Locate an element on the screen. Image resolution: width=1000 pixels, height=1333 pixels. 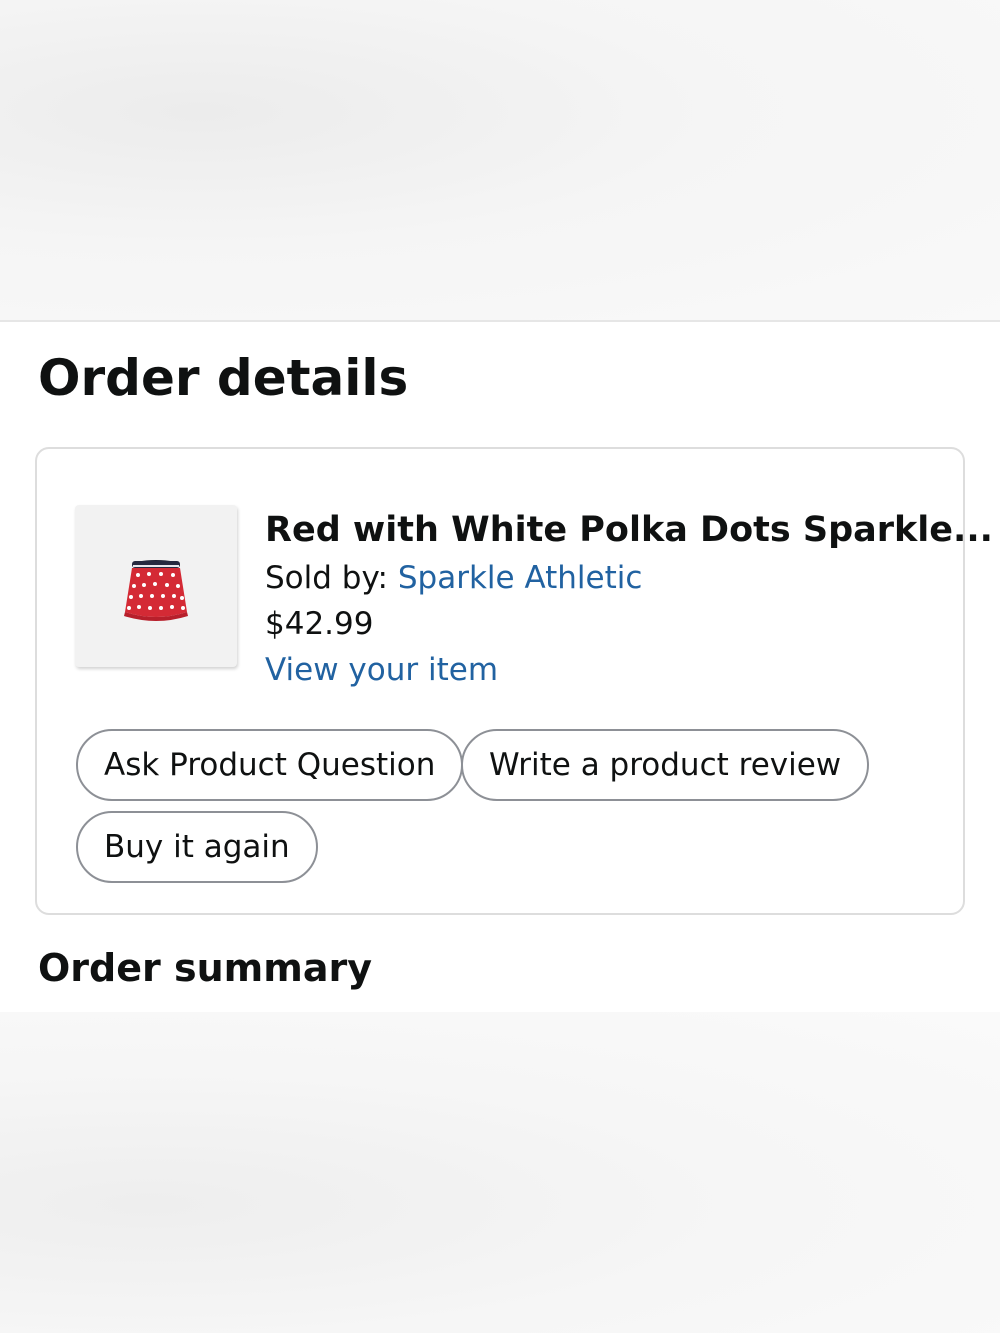
page-title: Order details is located at coordinates (223, 378).